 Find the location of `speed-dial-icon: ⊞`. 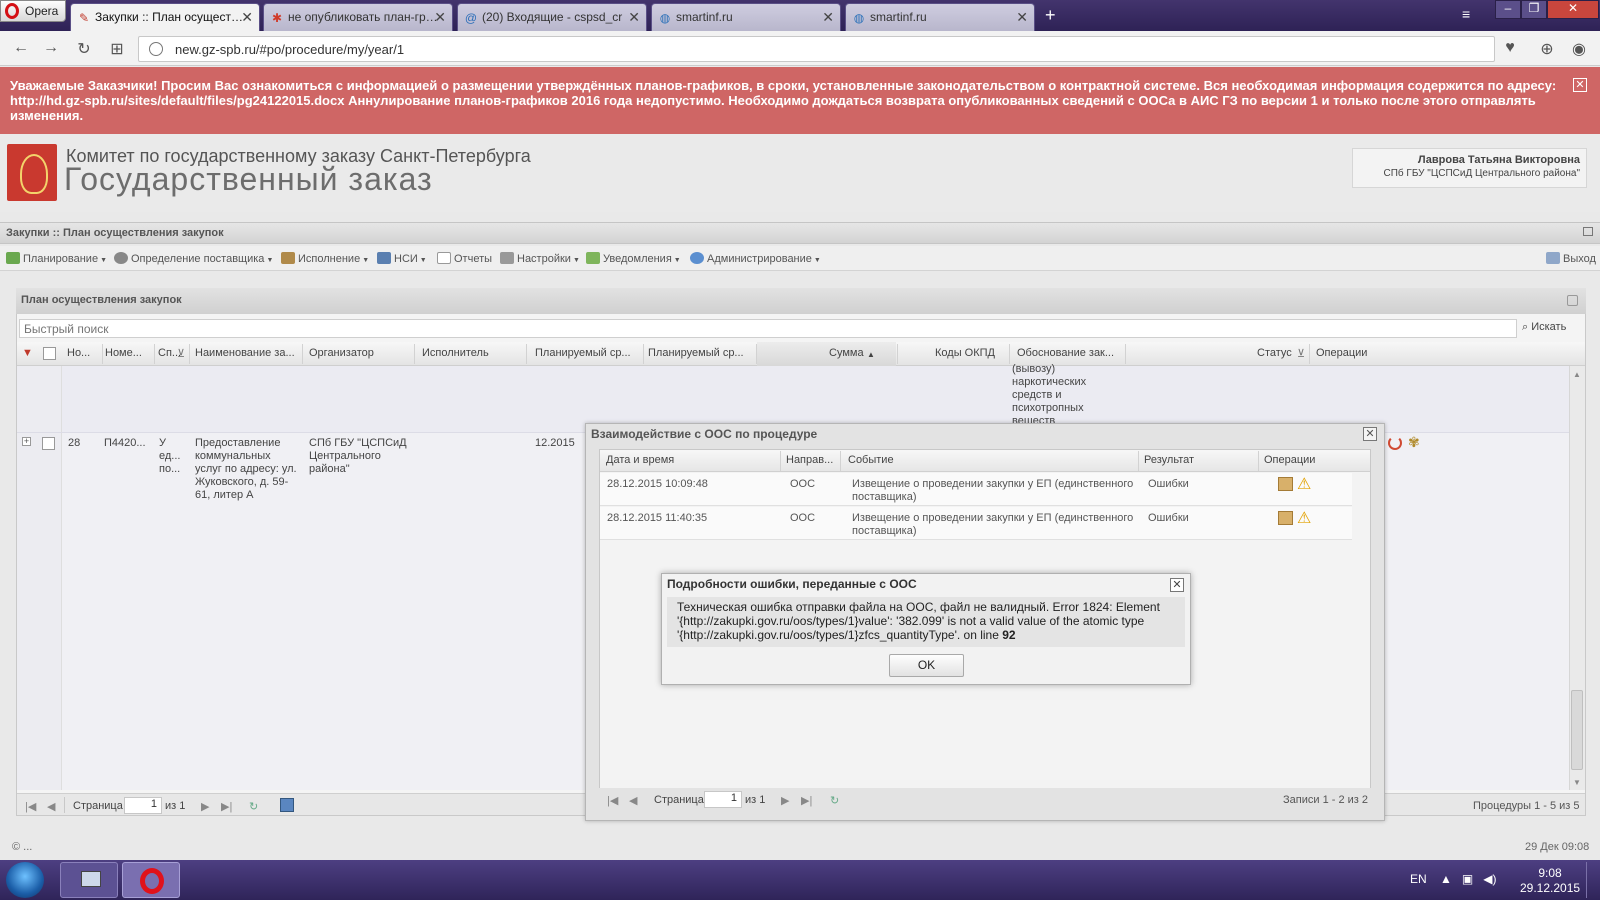

speed-dial-icon: ⊞ is located at coordinates (117, 49).